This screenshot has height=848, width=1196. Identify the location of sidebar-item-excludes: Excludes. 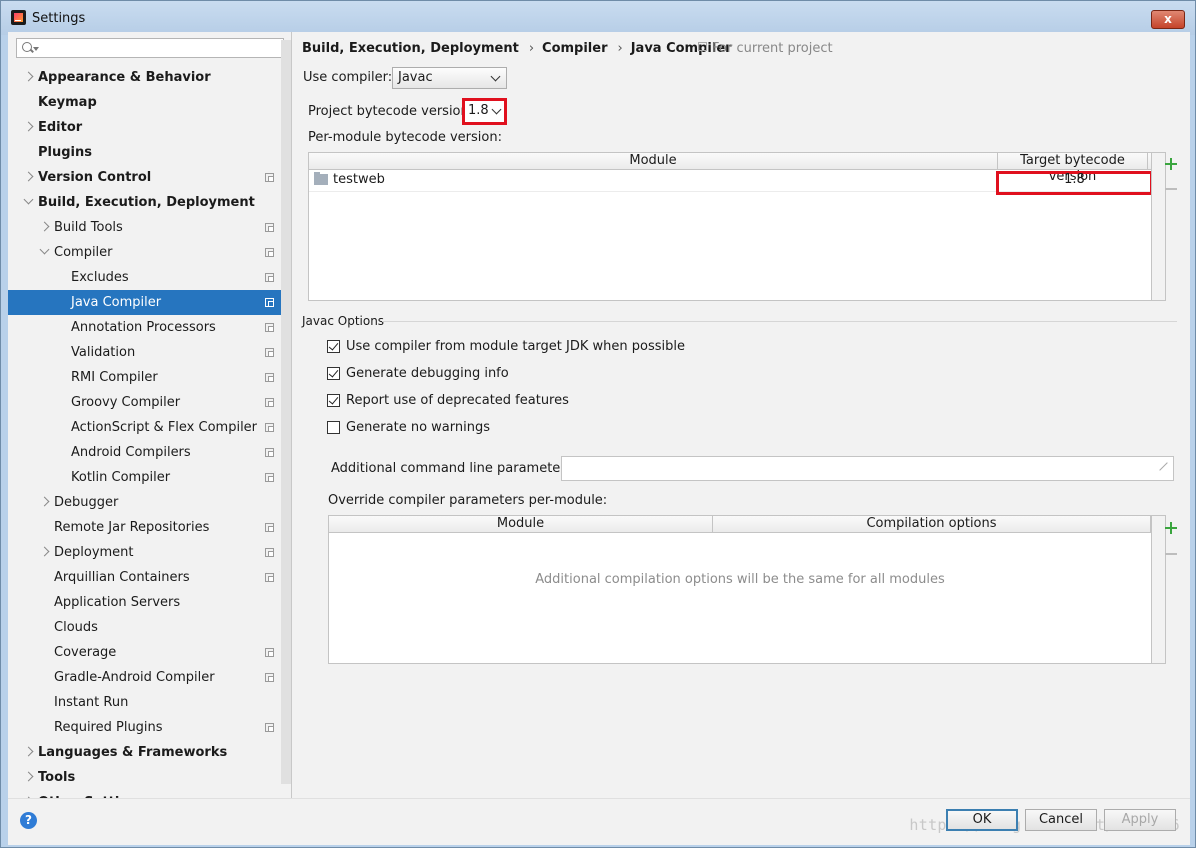
(144, 277).